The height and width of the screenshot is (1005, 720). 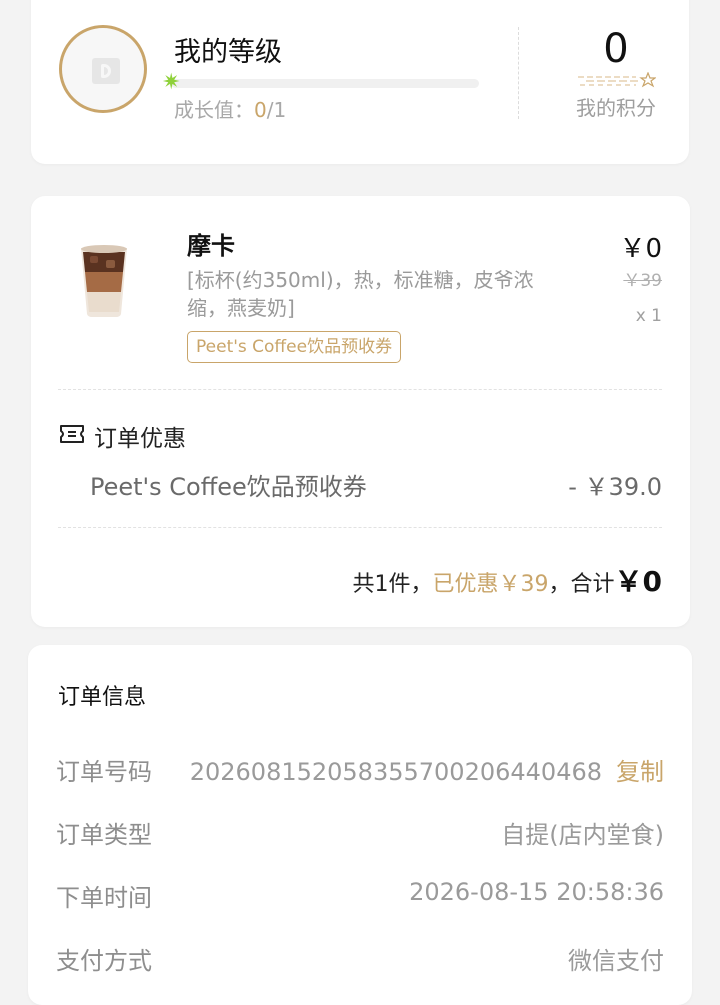 What do you see at coordinates (171, 82) in the screenshot?
I see `sparkle-icon: ✷` at bounding box center [171, 82].